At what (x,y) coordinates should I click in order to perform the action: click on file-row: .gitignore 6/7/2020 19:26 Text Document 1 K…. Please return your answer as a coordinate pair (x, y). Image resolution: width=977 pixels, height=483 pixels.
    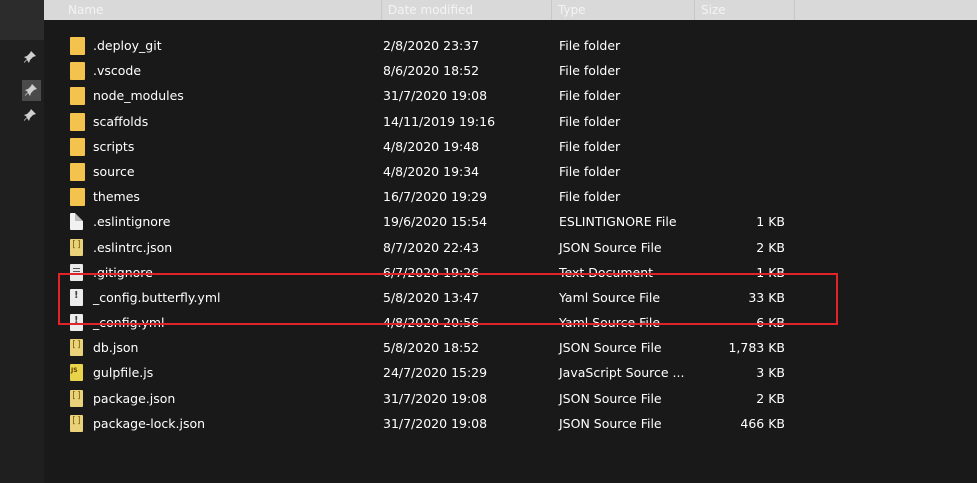
    Looking at the image, I should click on (510, 272).